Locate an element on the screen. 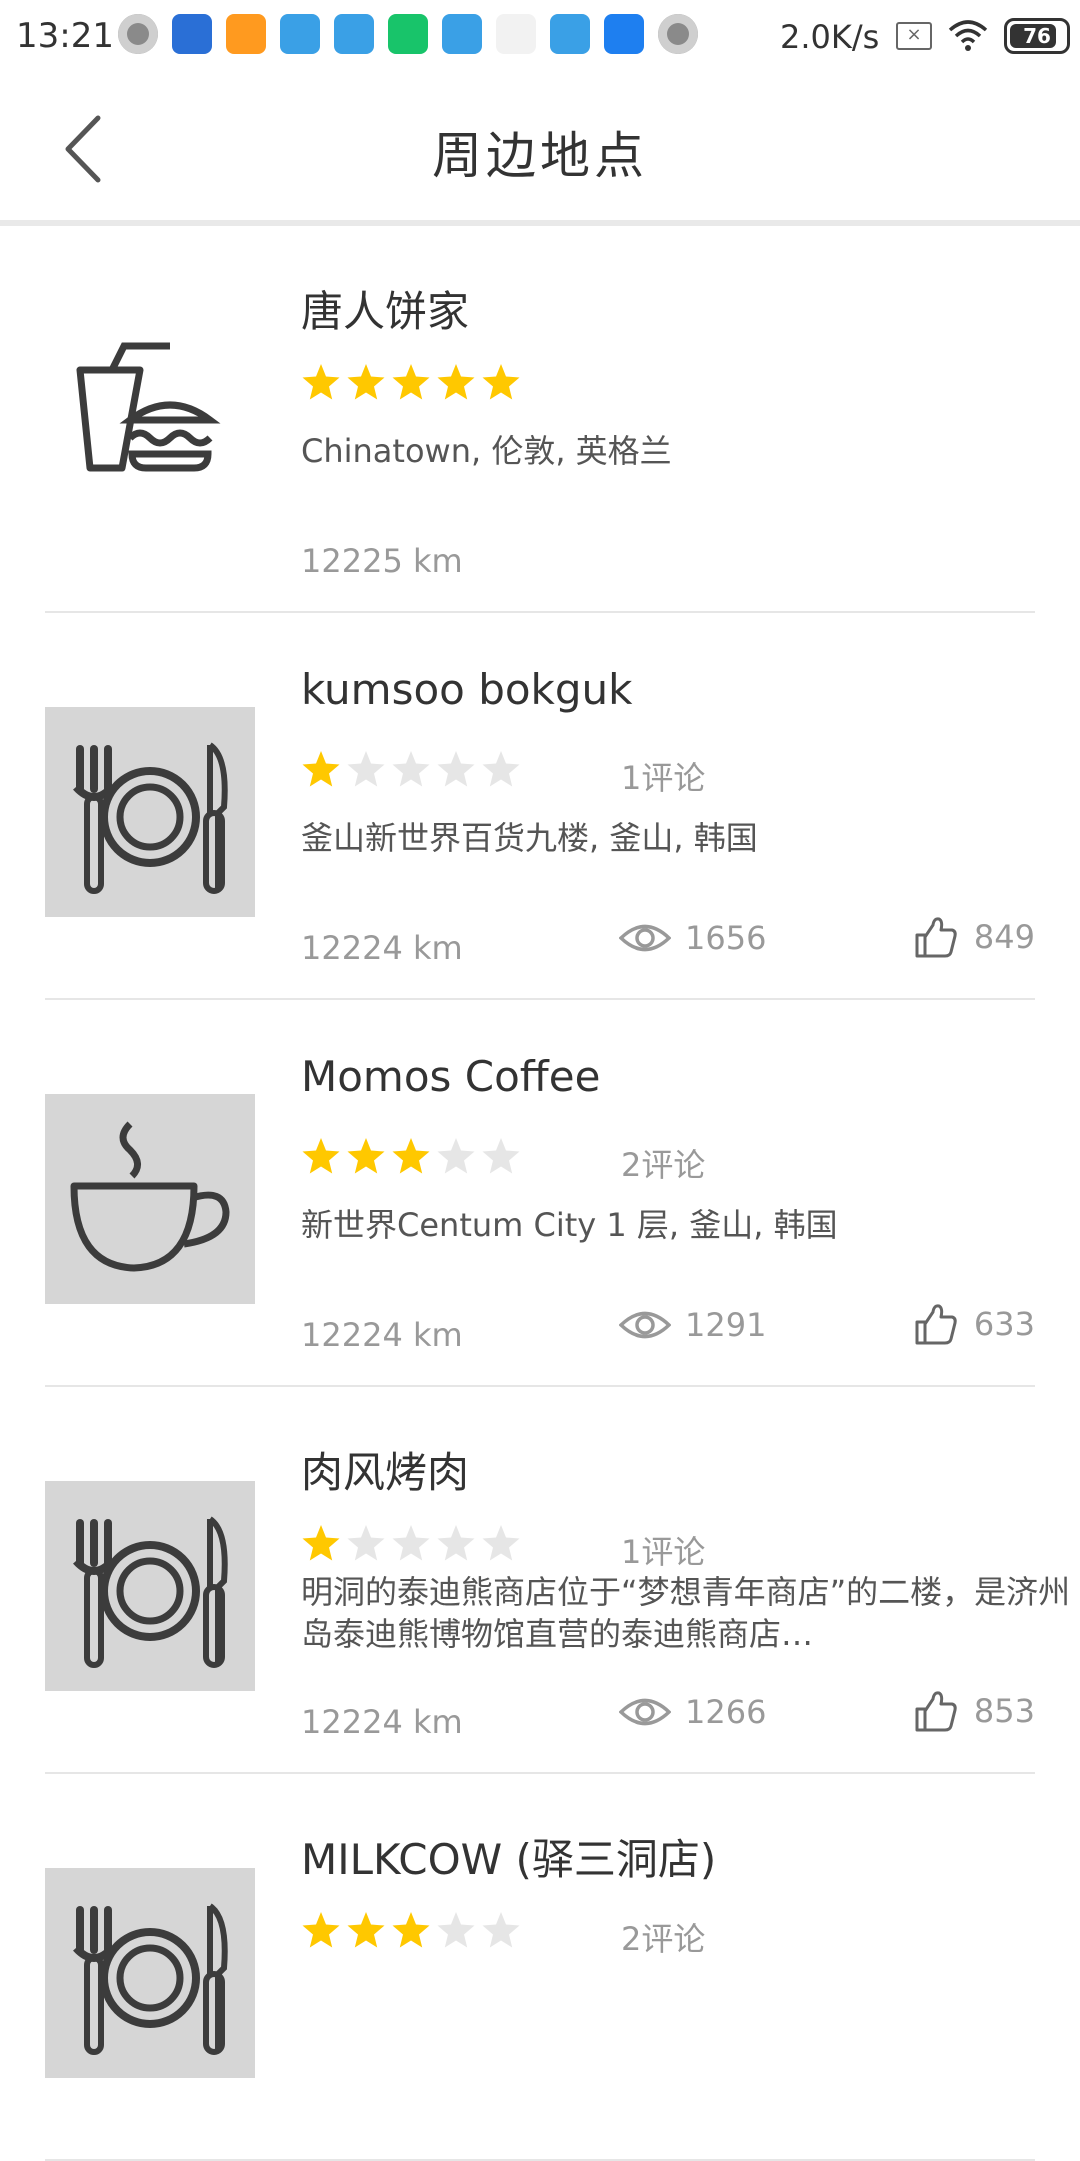 The width and height of the screenshot is (1080, 2161). like-count: 853 is located at coordinates (1004, 1711).